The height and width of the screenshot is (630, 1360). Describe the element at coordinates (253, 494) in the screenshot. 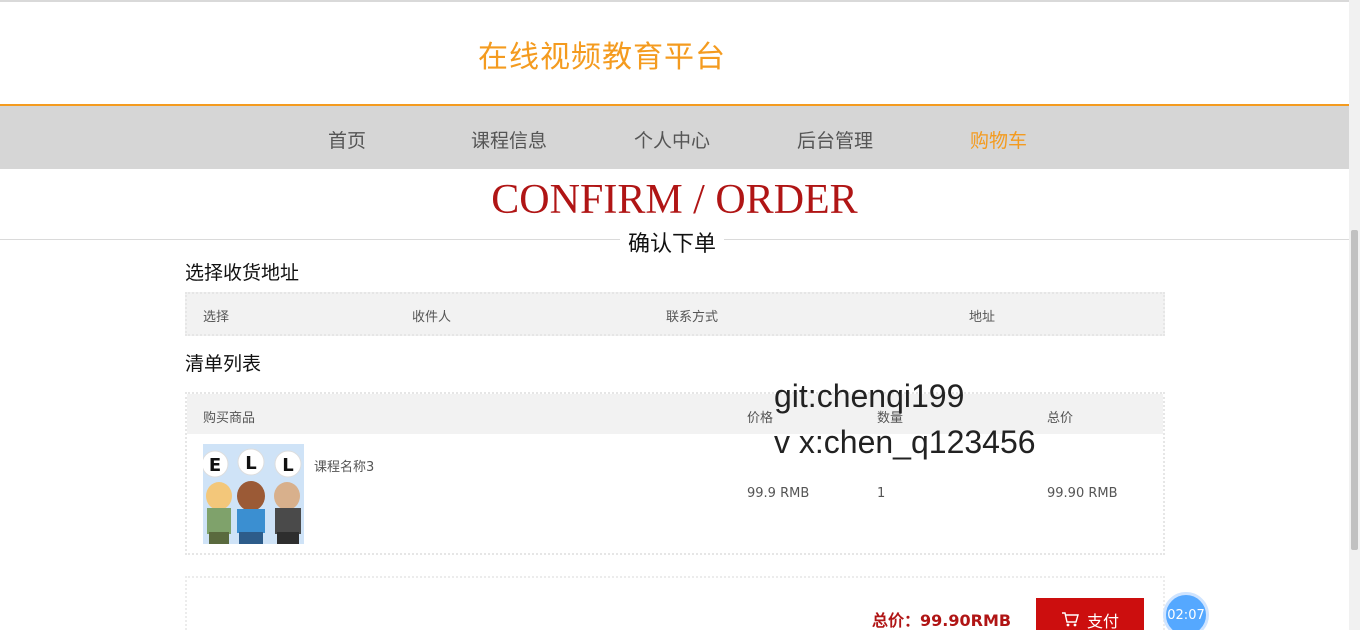

I see `product-thumbnail: E L L` at that location.